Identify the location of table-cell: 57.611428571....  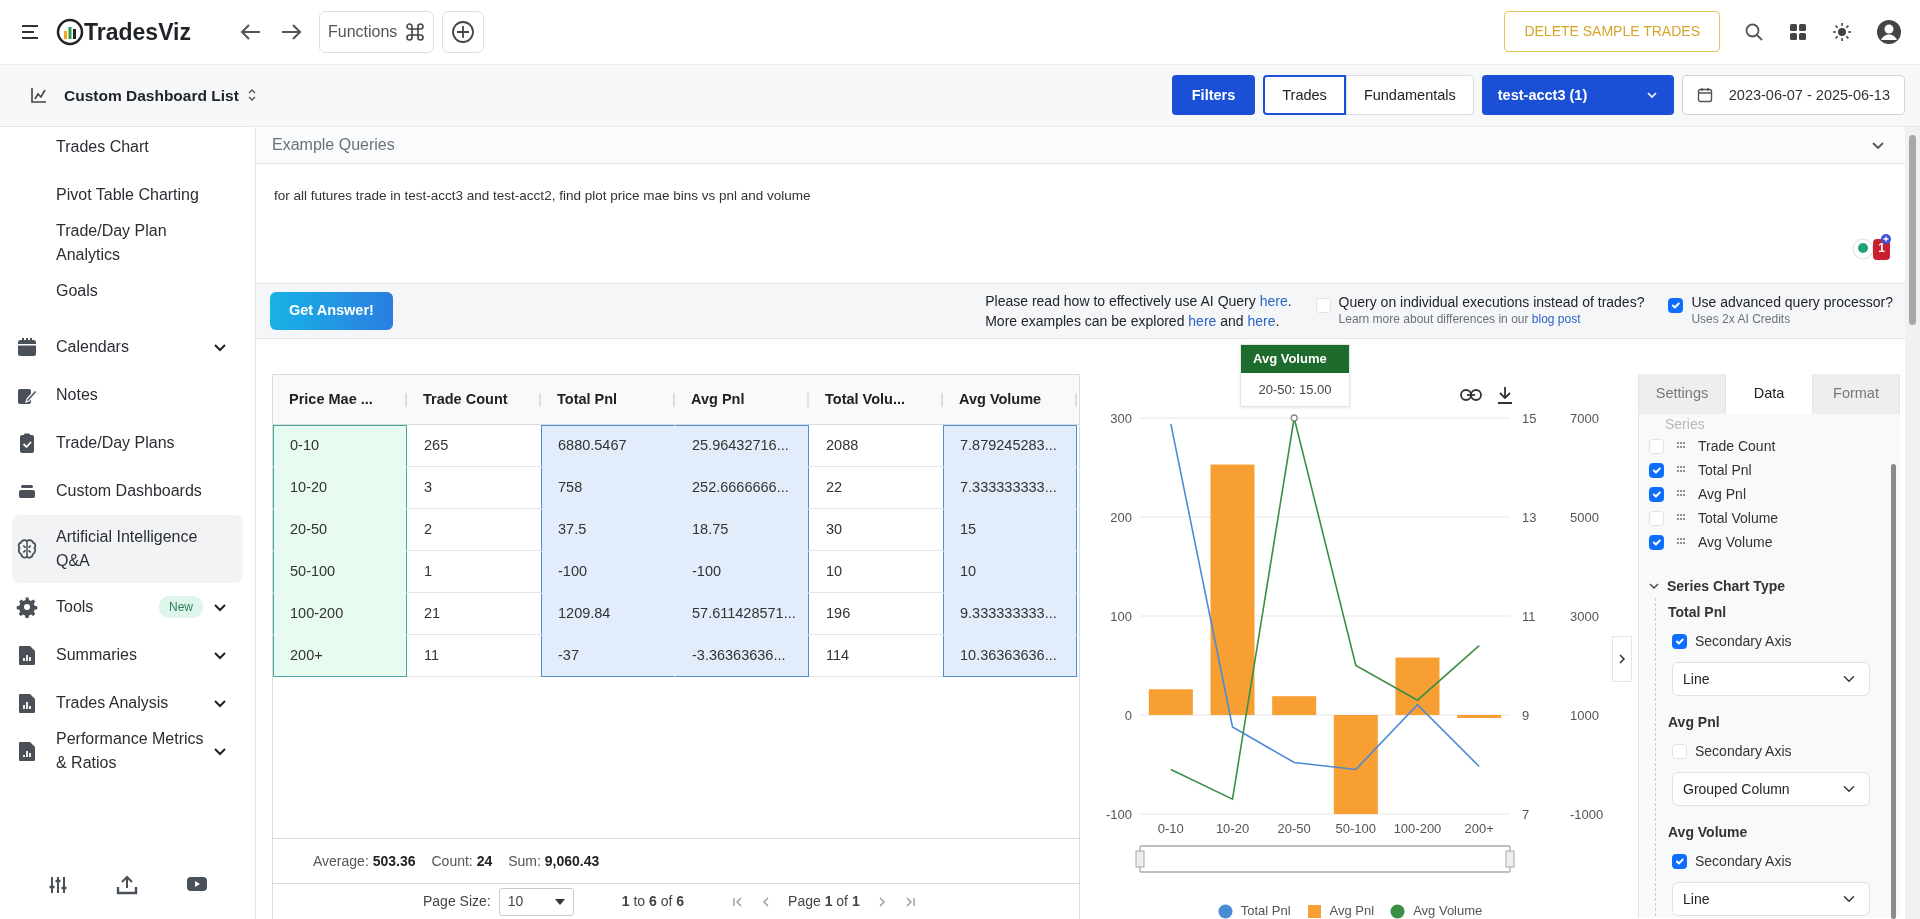
(742, 614).